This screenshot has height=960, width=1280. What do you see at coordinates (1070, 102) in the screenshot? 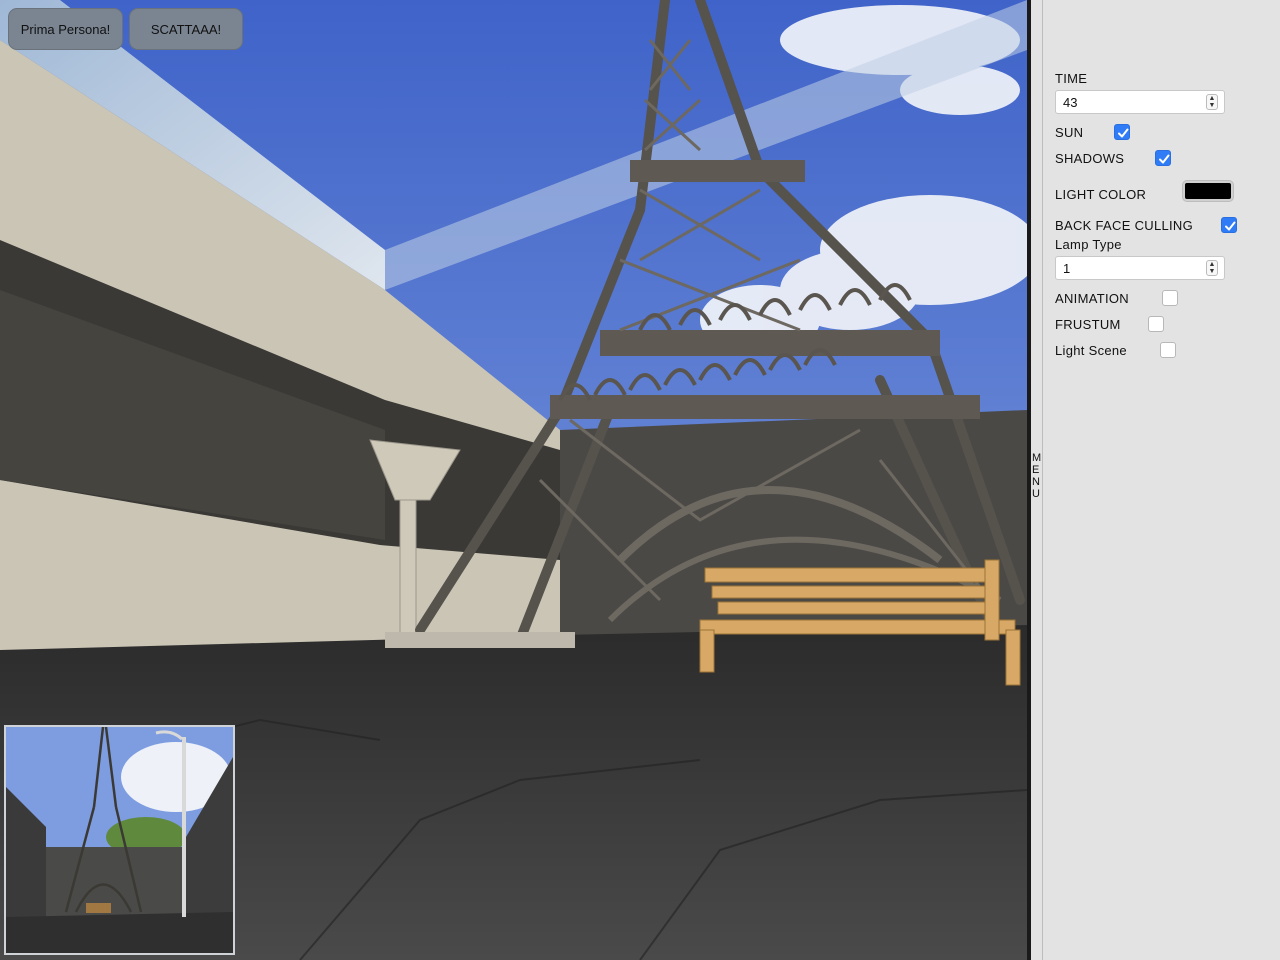
I see `time-value: 43` at bounding box center [1070, 102].